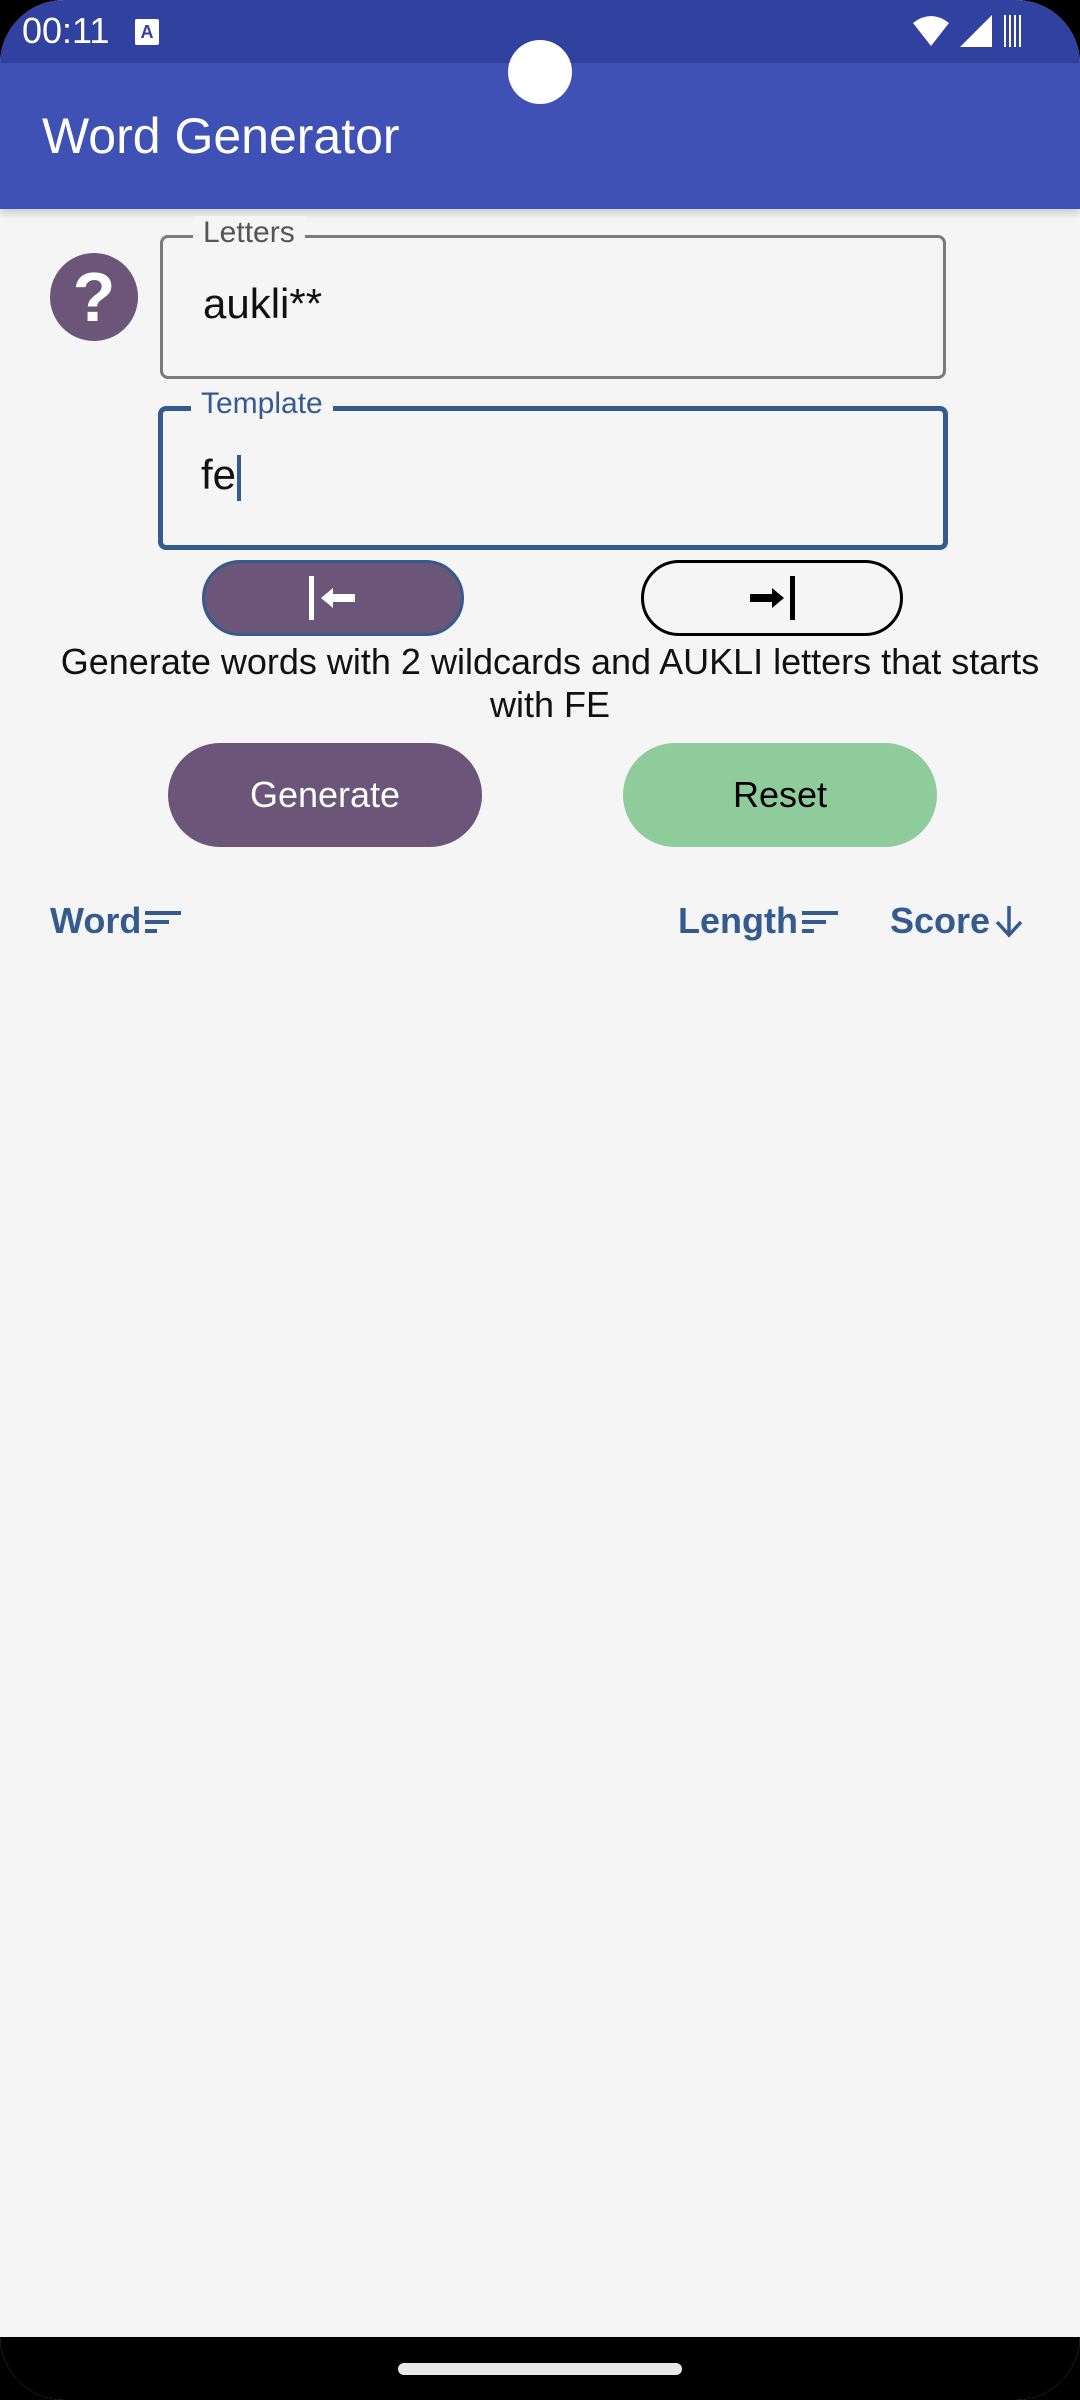 This screenshot has width=1080, height=2400. Describe the element at coordinates (540, 2369) in the screenshot. I see `home-handle` at that location.